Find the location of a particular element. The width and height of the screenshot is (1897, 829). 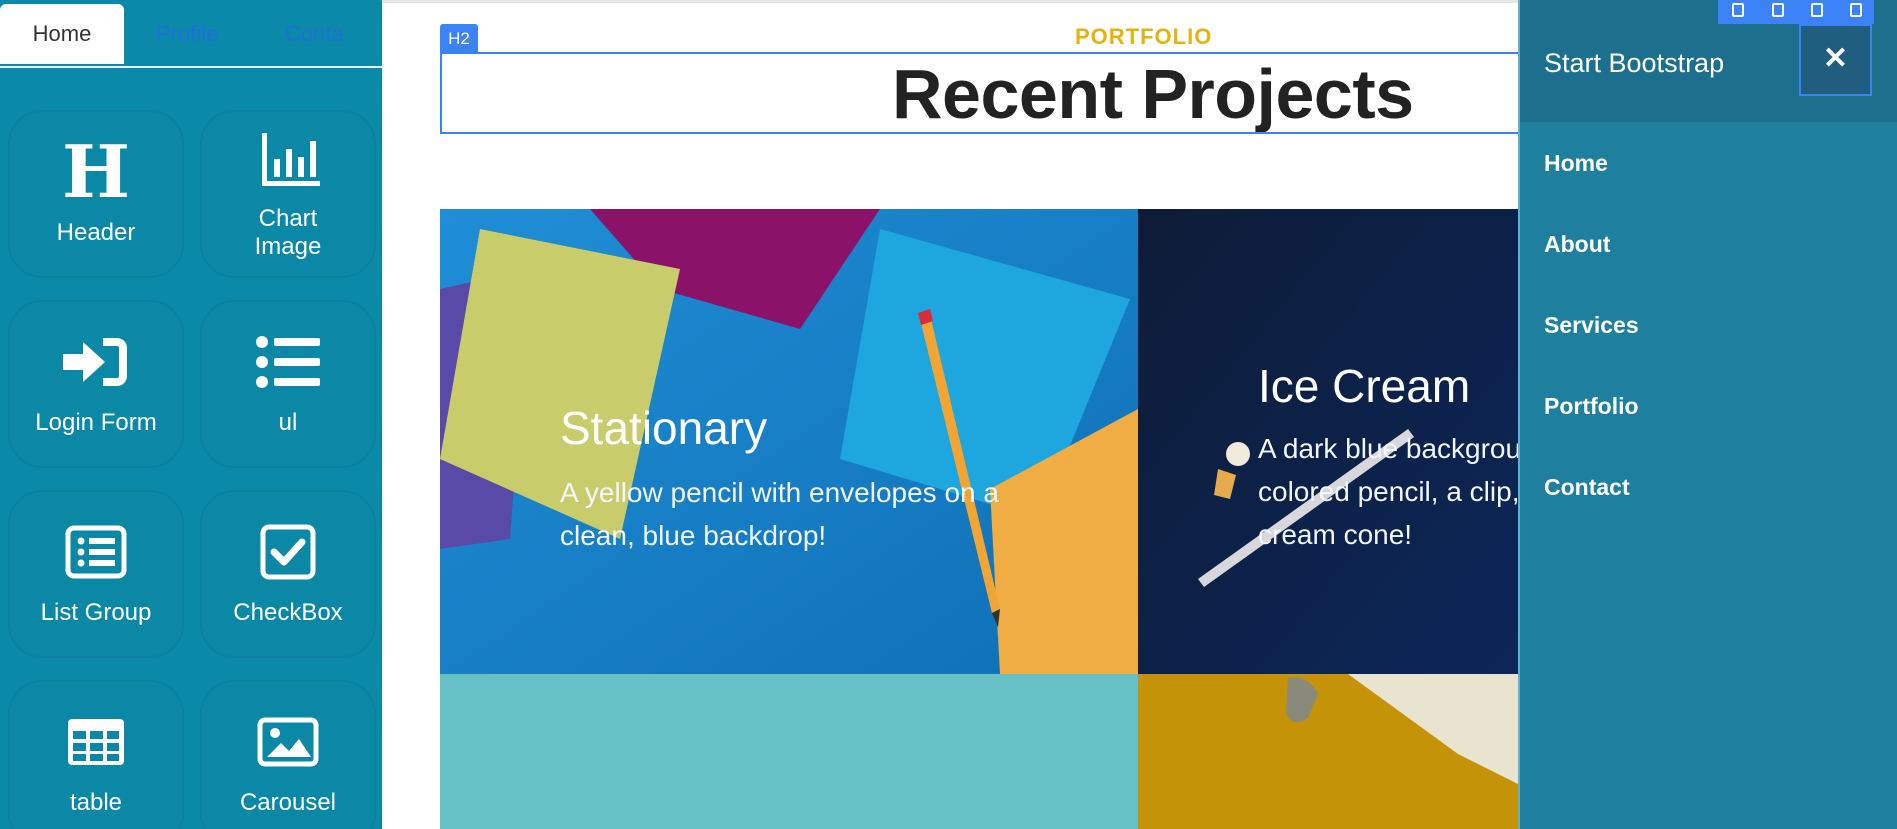

header-icon: H is located at coordinates (96, 172).